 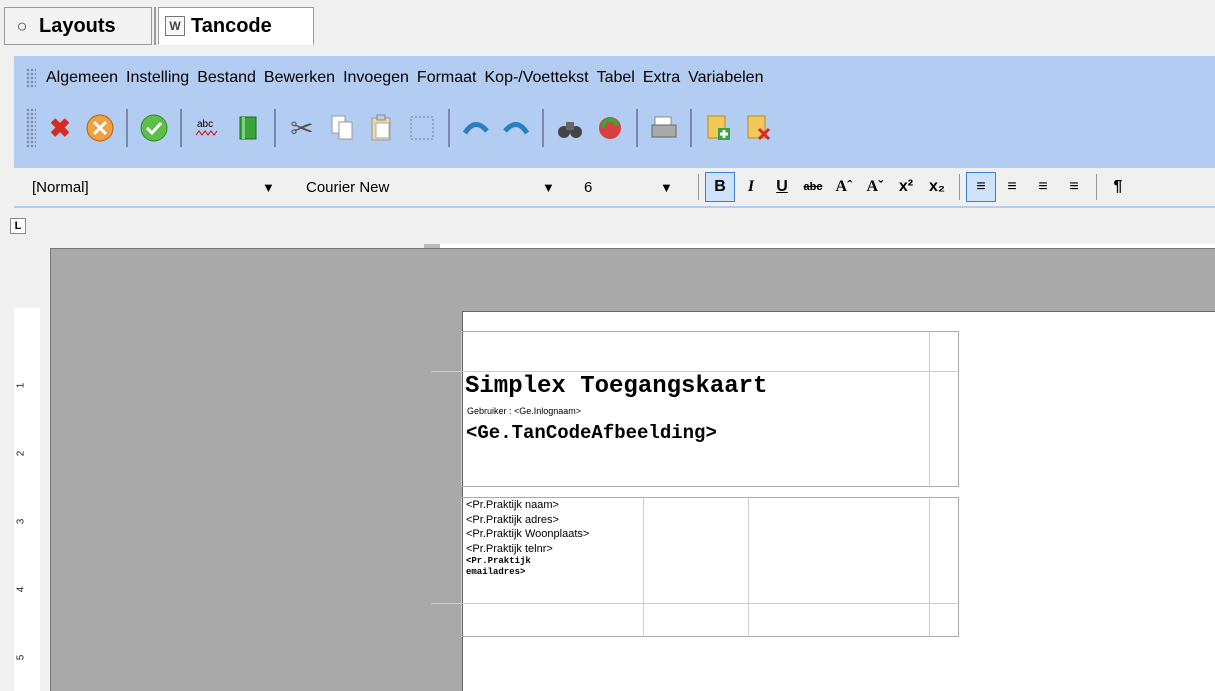 What do you see at coordinates (498, 561) in the screenshot?
I see `practice-email-field: <Pr.Praktijk` at bounding box center [498, 561].